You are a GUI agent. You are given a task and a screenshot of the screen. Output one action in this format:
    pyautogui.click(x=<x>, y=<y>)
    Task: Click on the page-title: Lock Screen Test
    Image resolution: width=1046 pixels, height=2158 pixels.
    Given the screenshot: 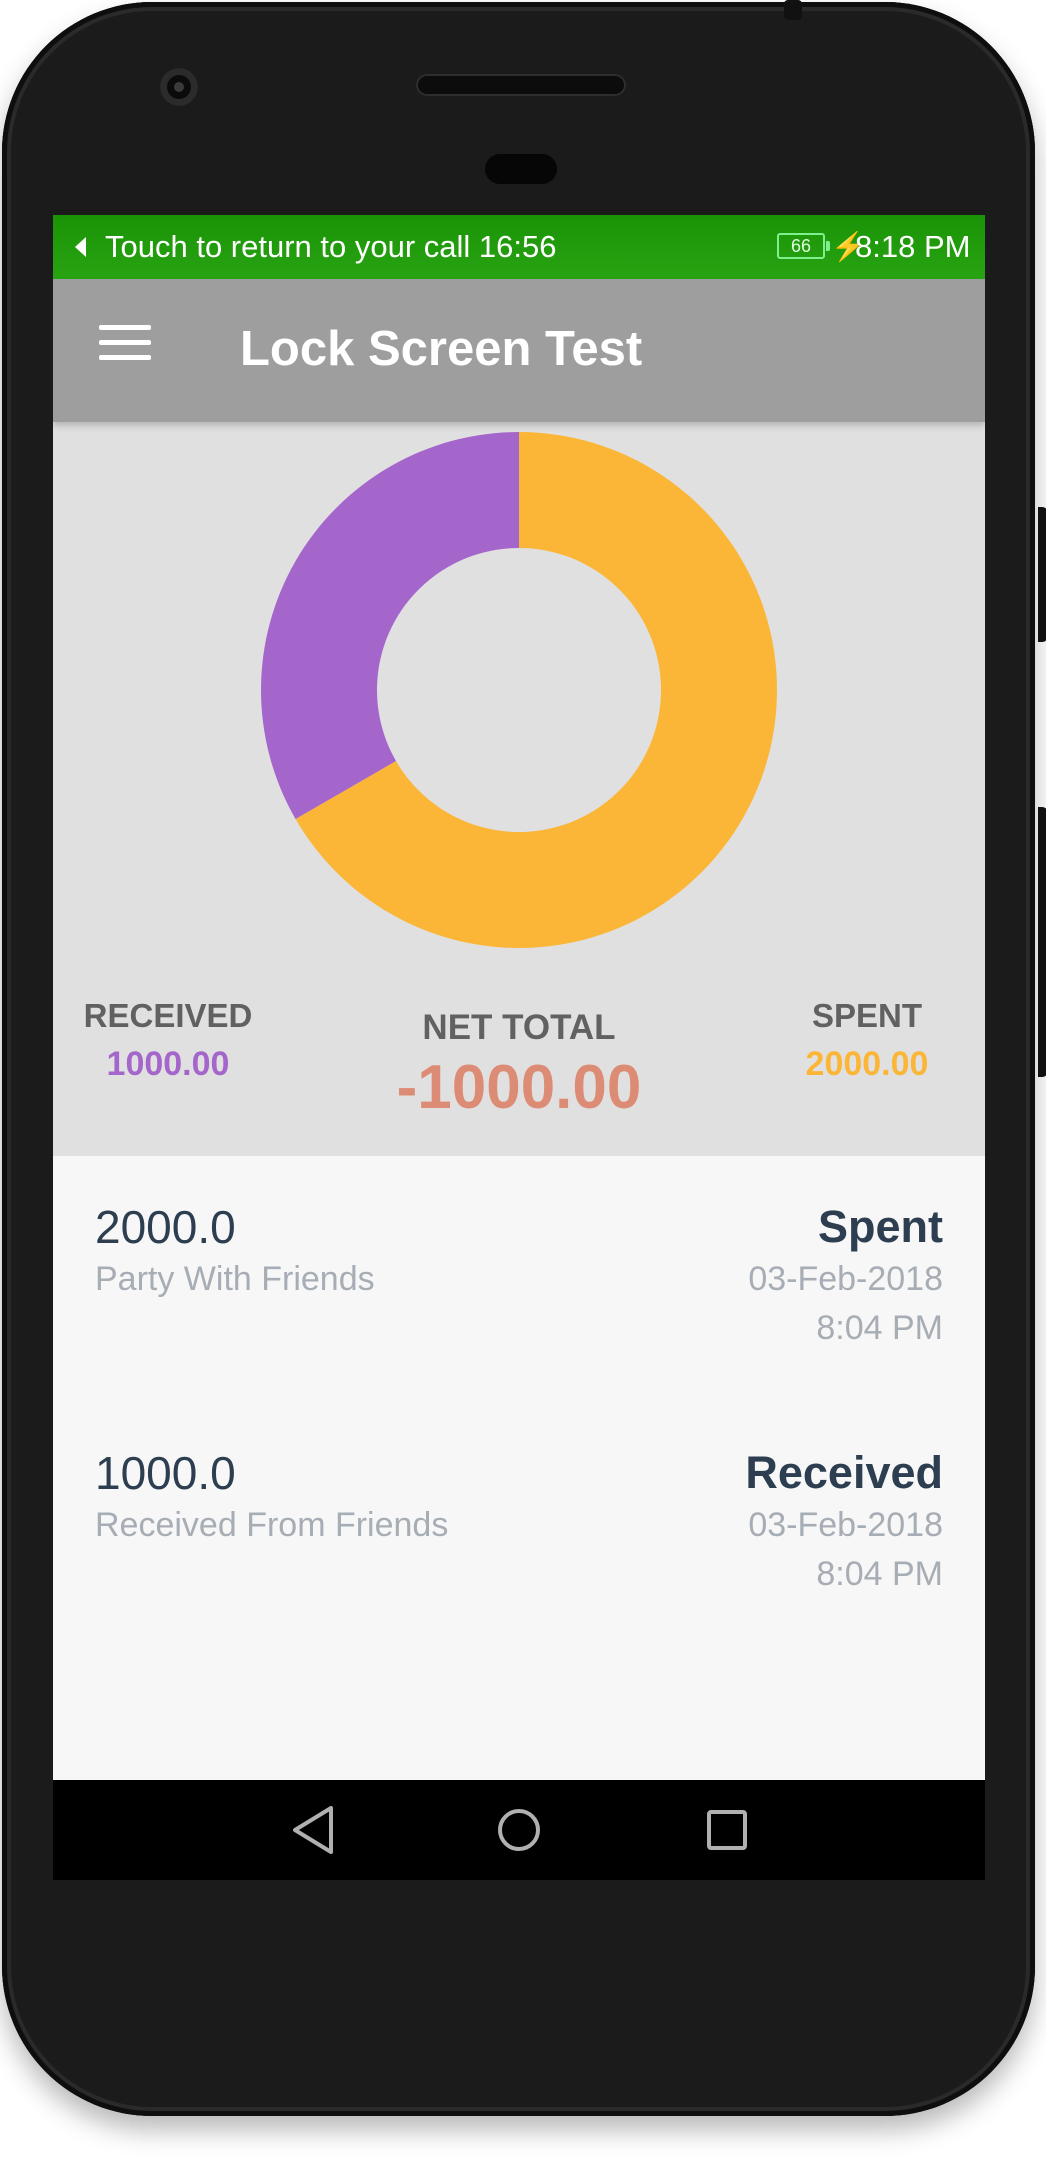 What is the action you would take?
    pyautogui.click(x=441, y=349)
    